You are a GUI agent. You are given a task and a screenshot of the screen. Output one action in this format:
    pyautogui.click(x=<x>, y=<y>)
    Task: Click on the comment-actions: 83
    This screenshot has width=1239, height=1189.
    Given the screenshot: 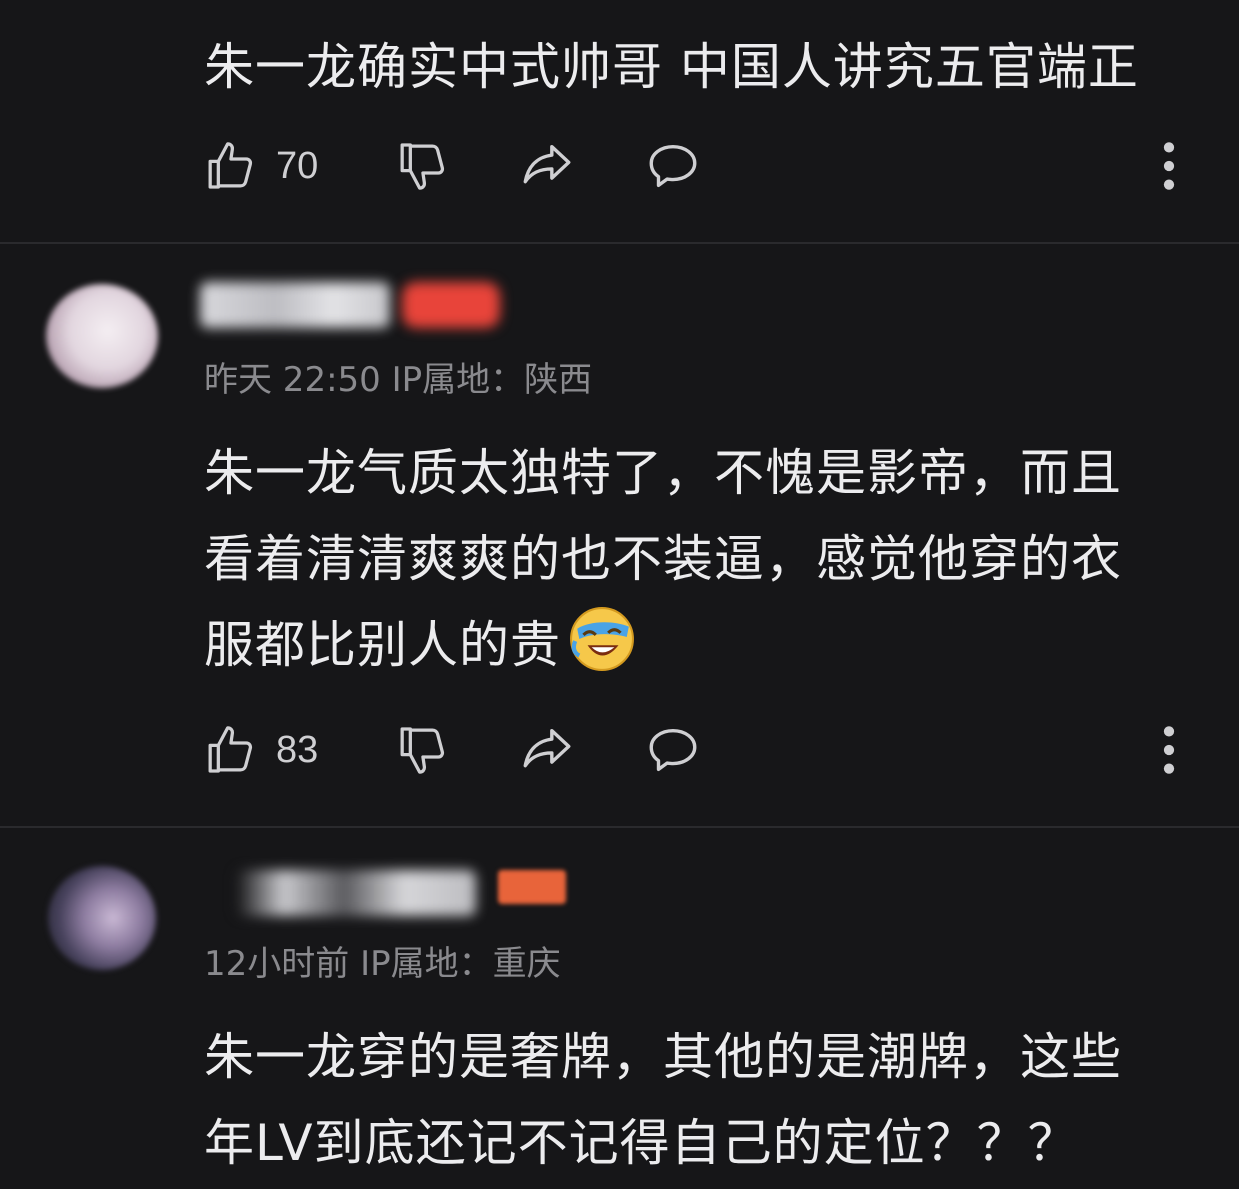 What is the action you would take?
    pyautogui.click(x=694, y=750)
    